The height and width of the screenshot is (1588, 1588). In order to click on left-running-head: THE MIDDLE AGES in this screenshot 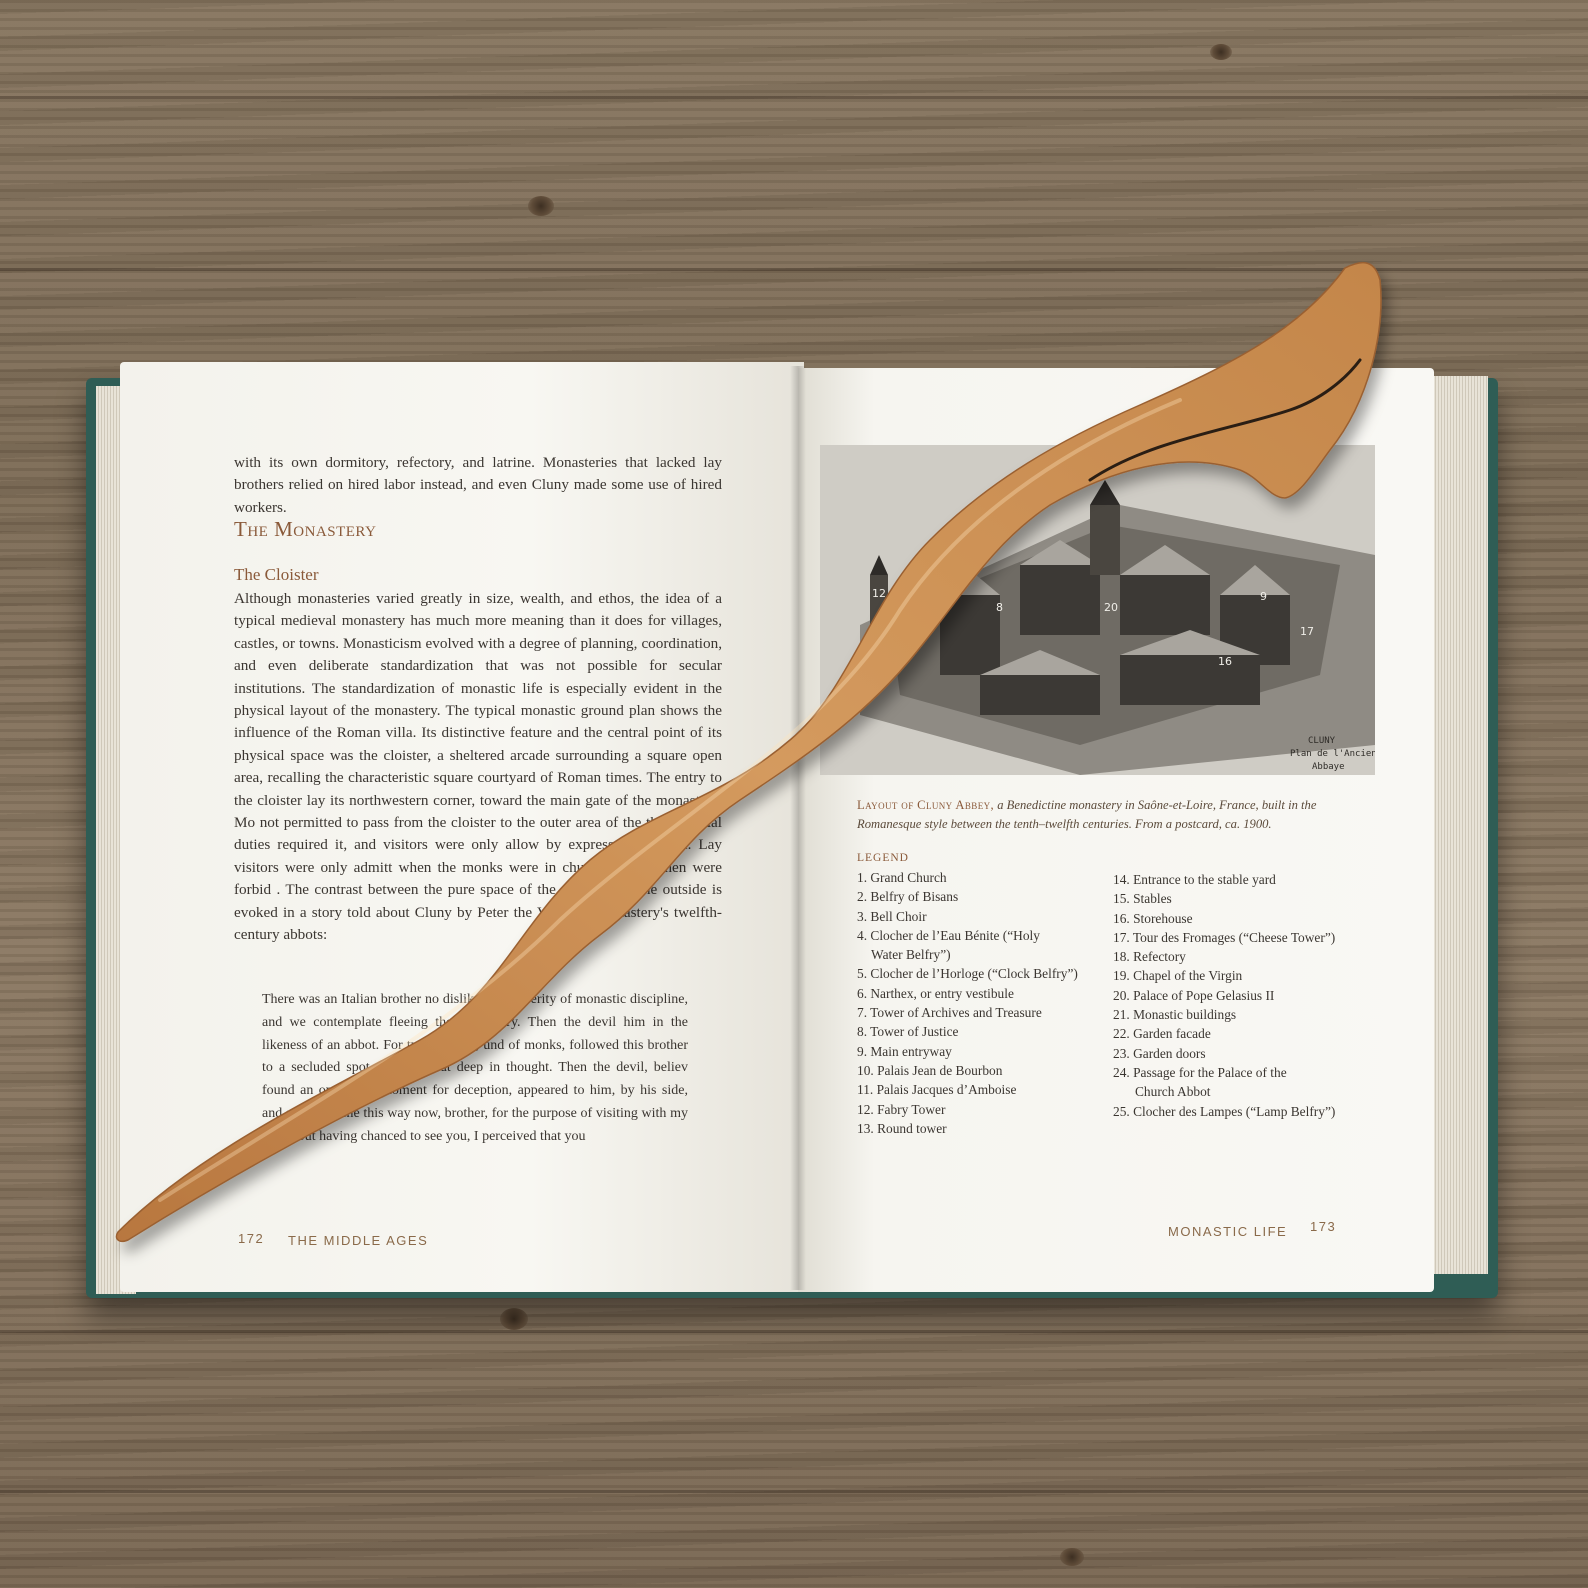, I will do `click(358, 1240)`.